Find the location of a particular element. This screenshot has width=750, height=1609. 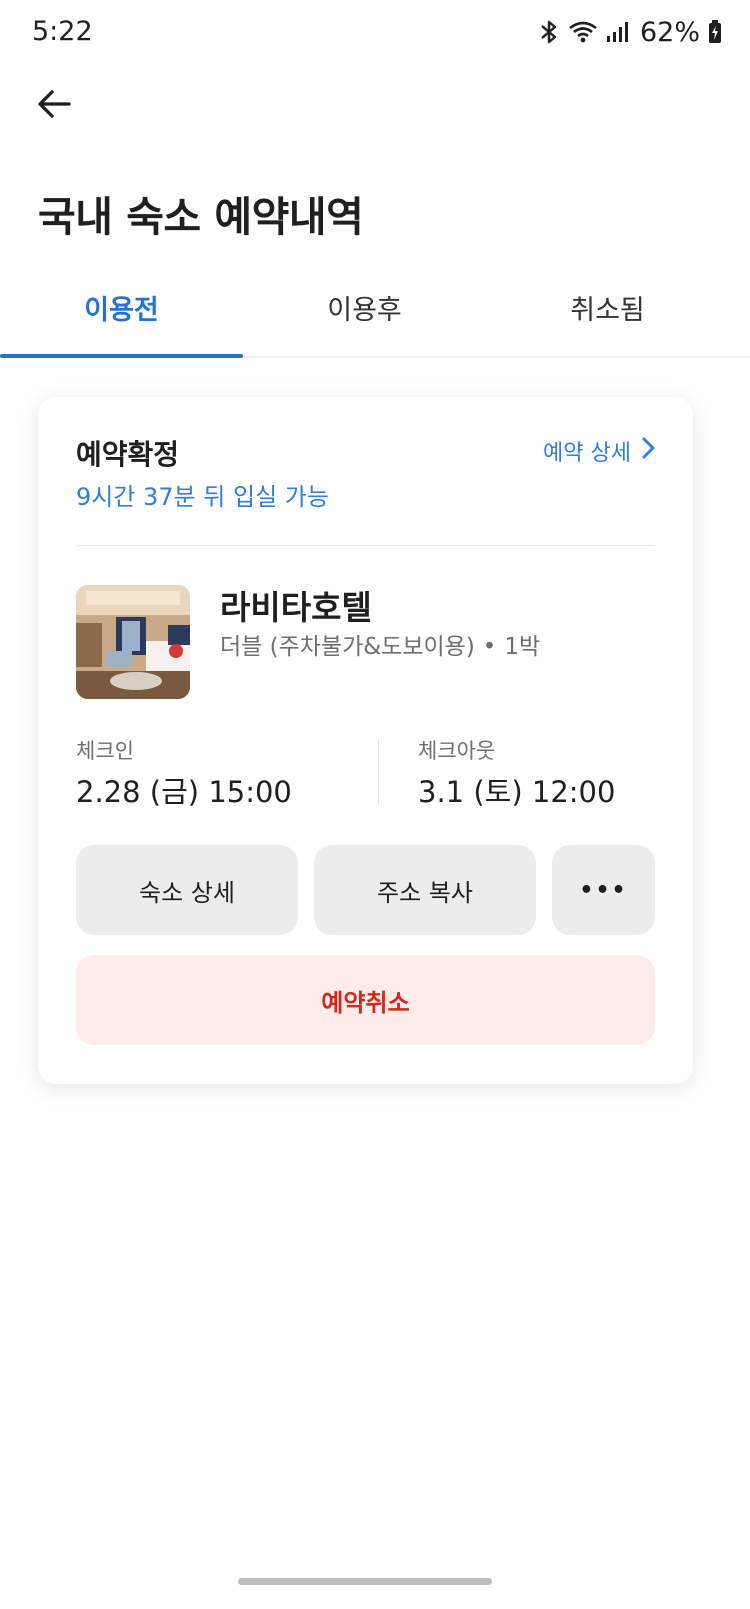

detail-link-label: 예약 상세 is located at coordinates (587, 453).